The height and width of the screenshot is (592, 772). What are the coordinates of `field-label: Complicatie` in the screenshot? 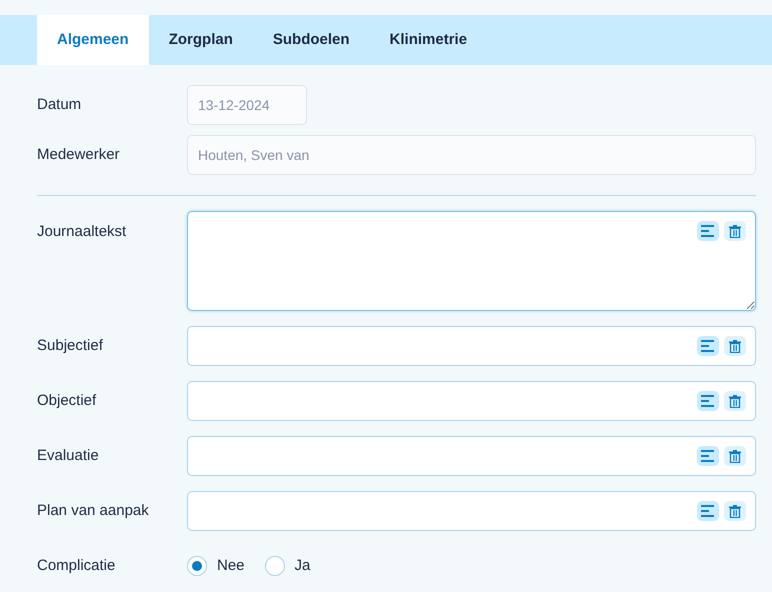 It's located at (76, 566).